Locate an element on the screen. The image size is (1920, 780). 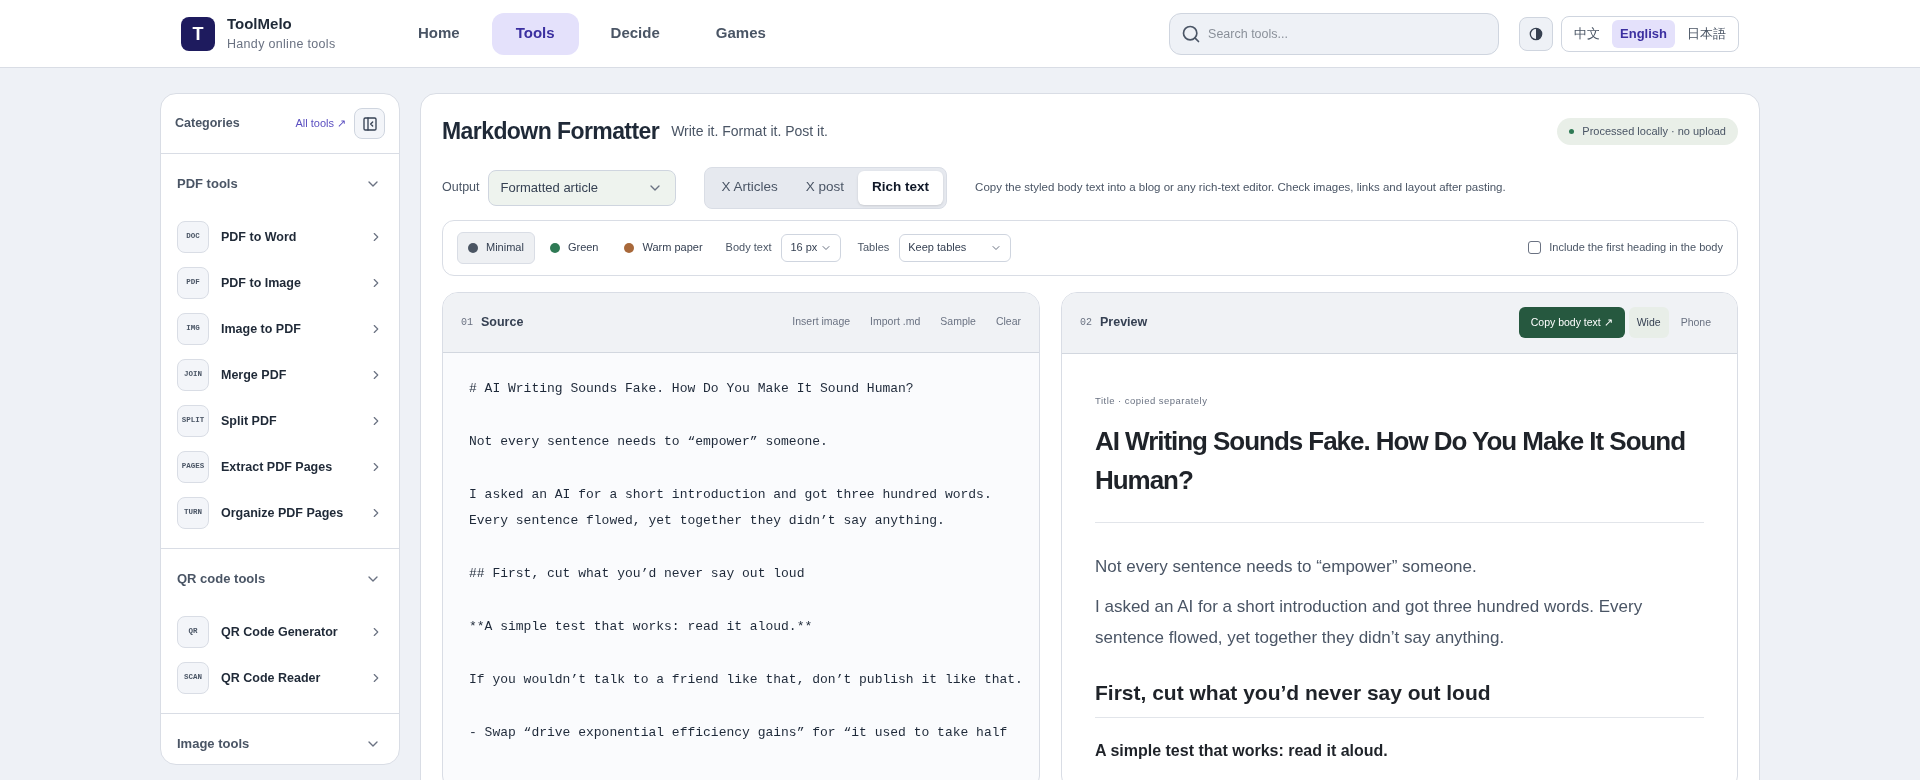
theme-option: Warm paper is located at coordinates (663, 247).